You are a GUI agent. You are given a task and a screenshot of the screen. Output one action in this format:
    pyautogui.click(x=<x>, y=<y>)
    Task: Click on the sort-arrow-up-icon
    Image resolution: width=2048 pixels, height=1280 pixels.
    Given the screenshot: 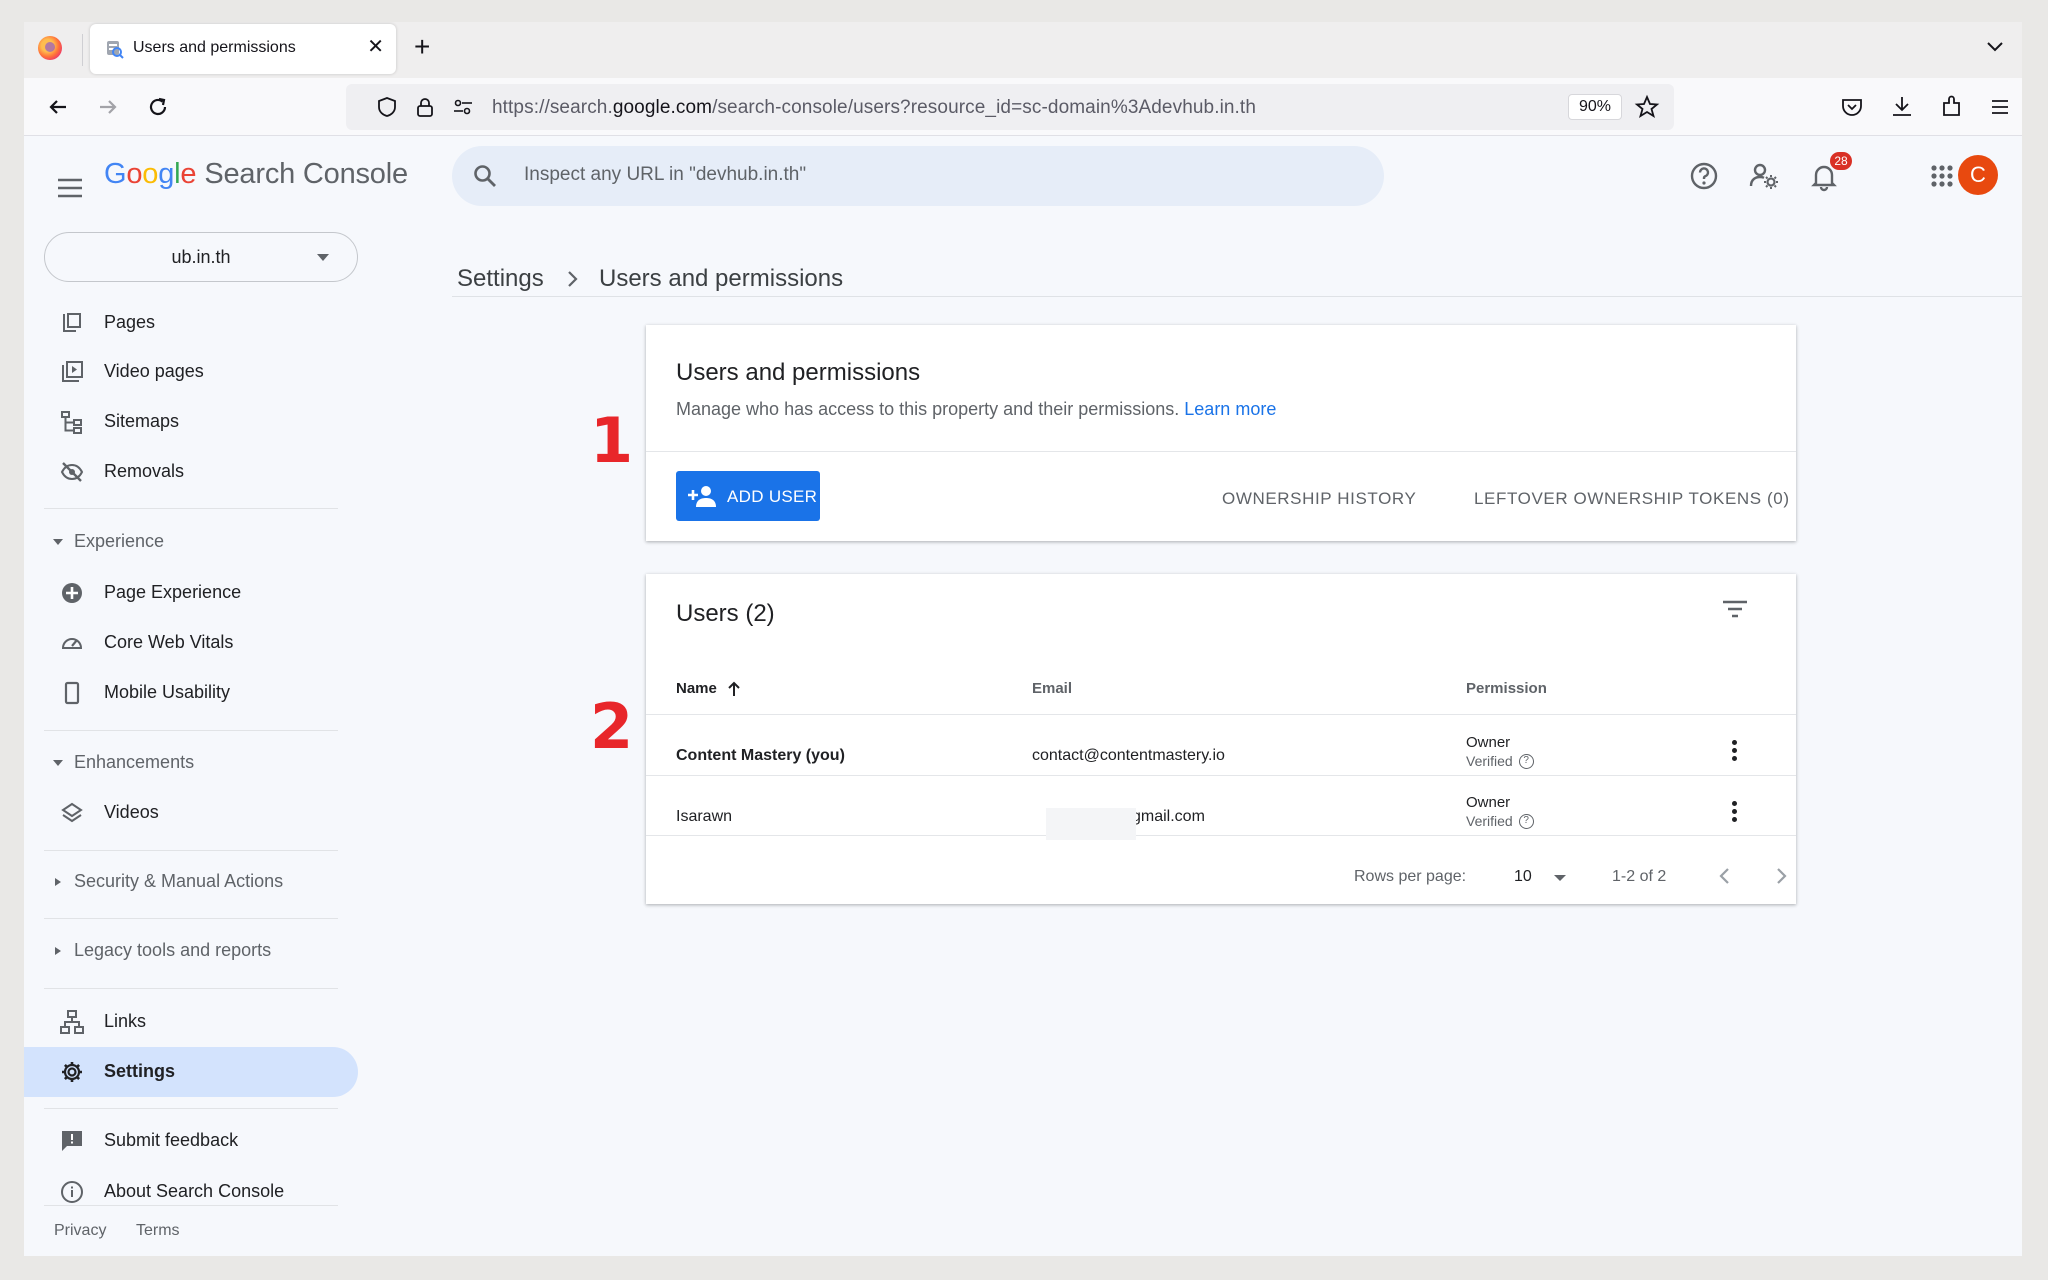 What is the action you would take?
    pyautogui.click(x=734, y=689)
    